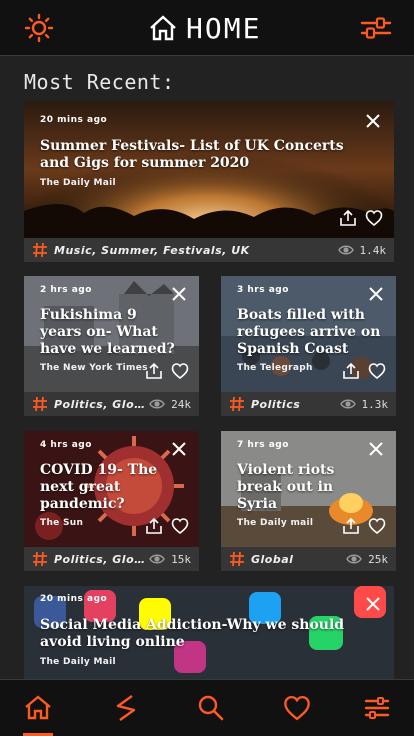  Describe the element at coordinates (181, 404) in the screenshot. I see `view-count-value: 24k` at that location.